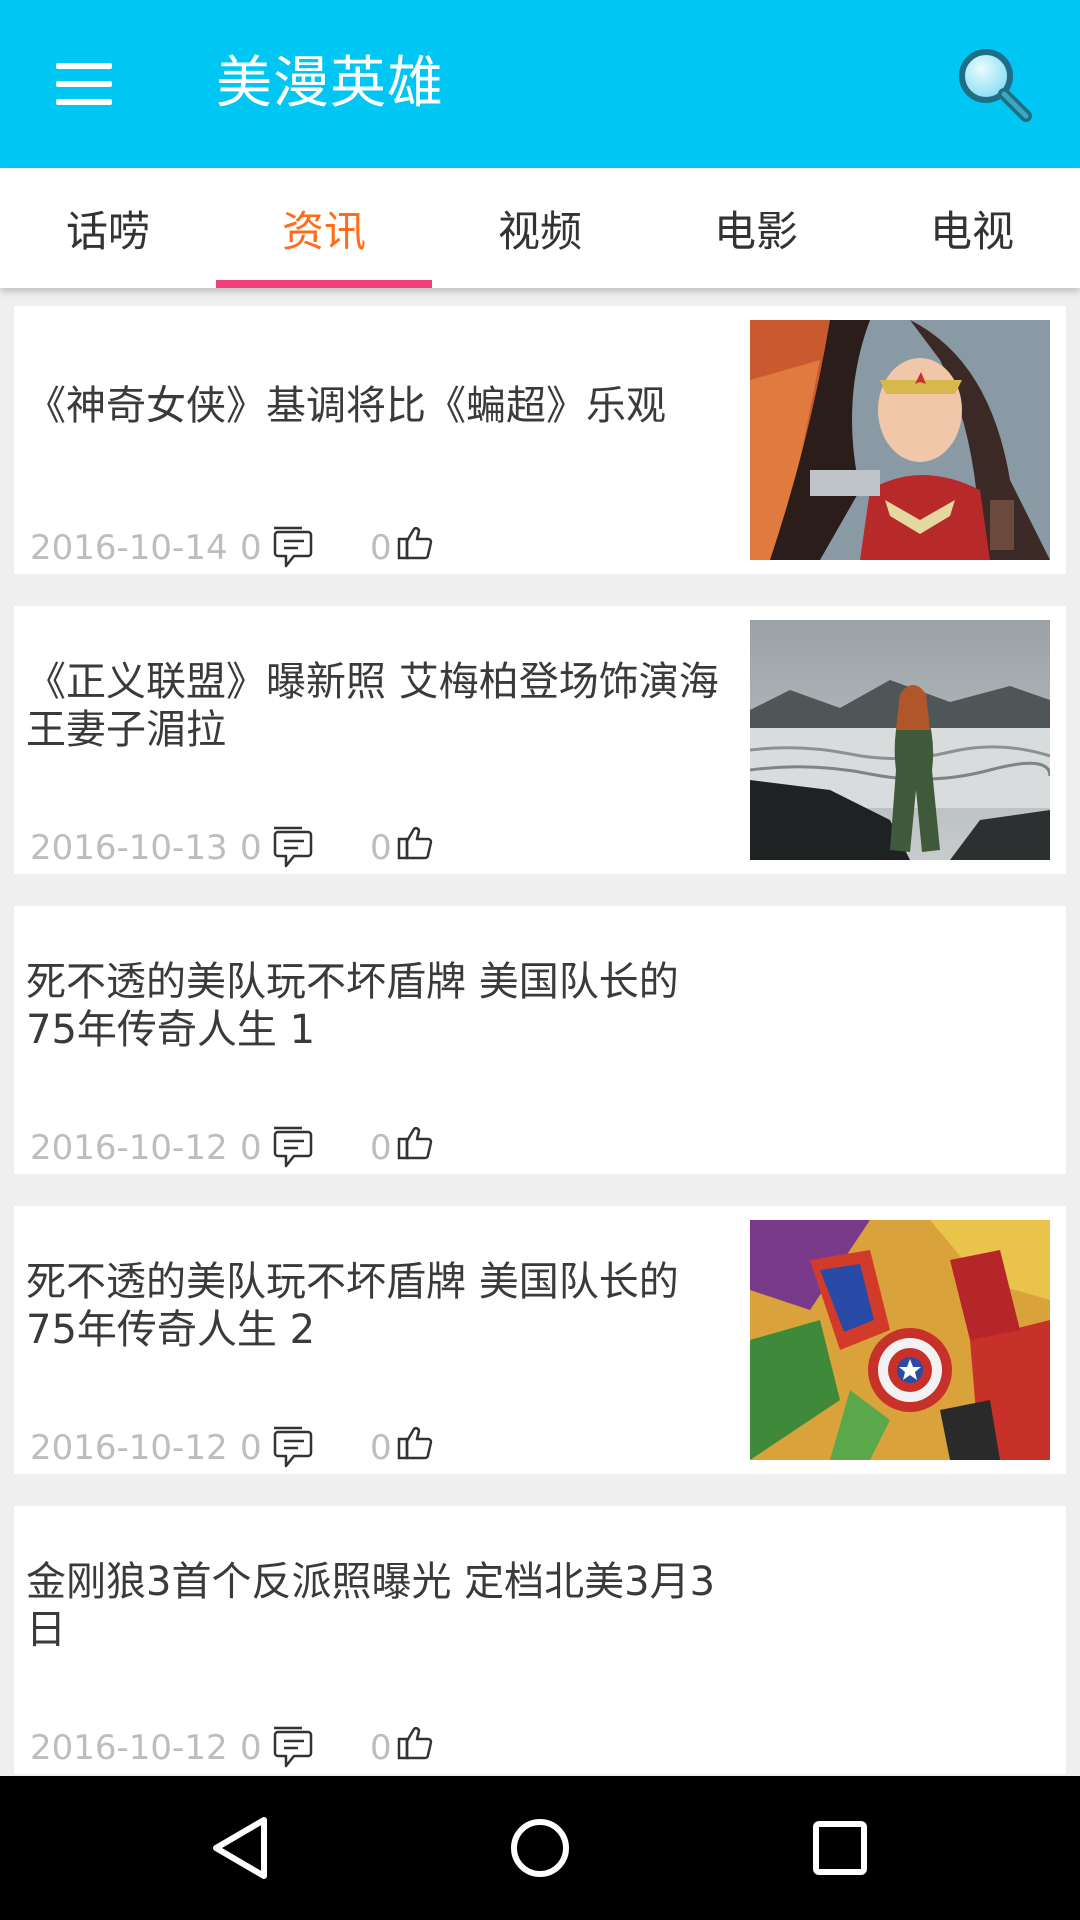  I want to click on tab-movies: 电影, so click(756, 228).